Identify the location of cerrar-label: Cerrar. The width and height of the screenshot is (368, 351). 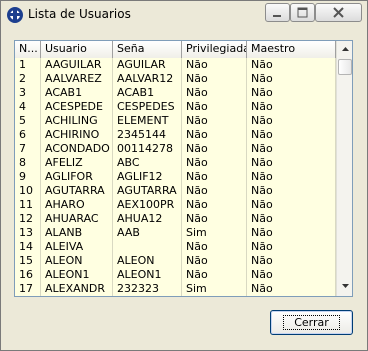
(311, 322).